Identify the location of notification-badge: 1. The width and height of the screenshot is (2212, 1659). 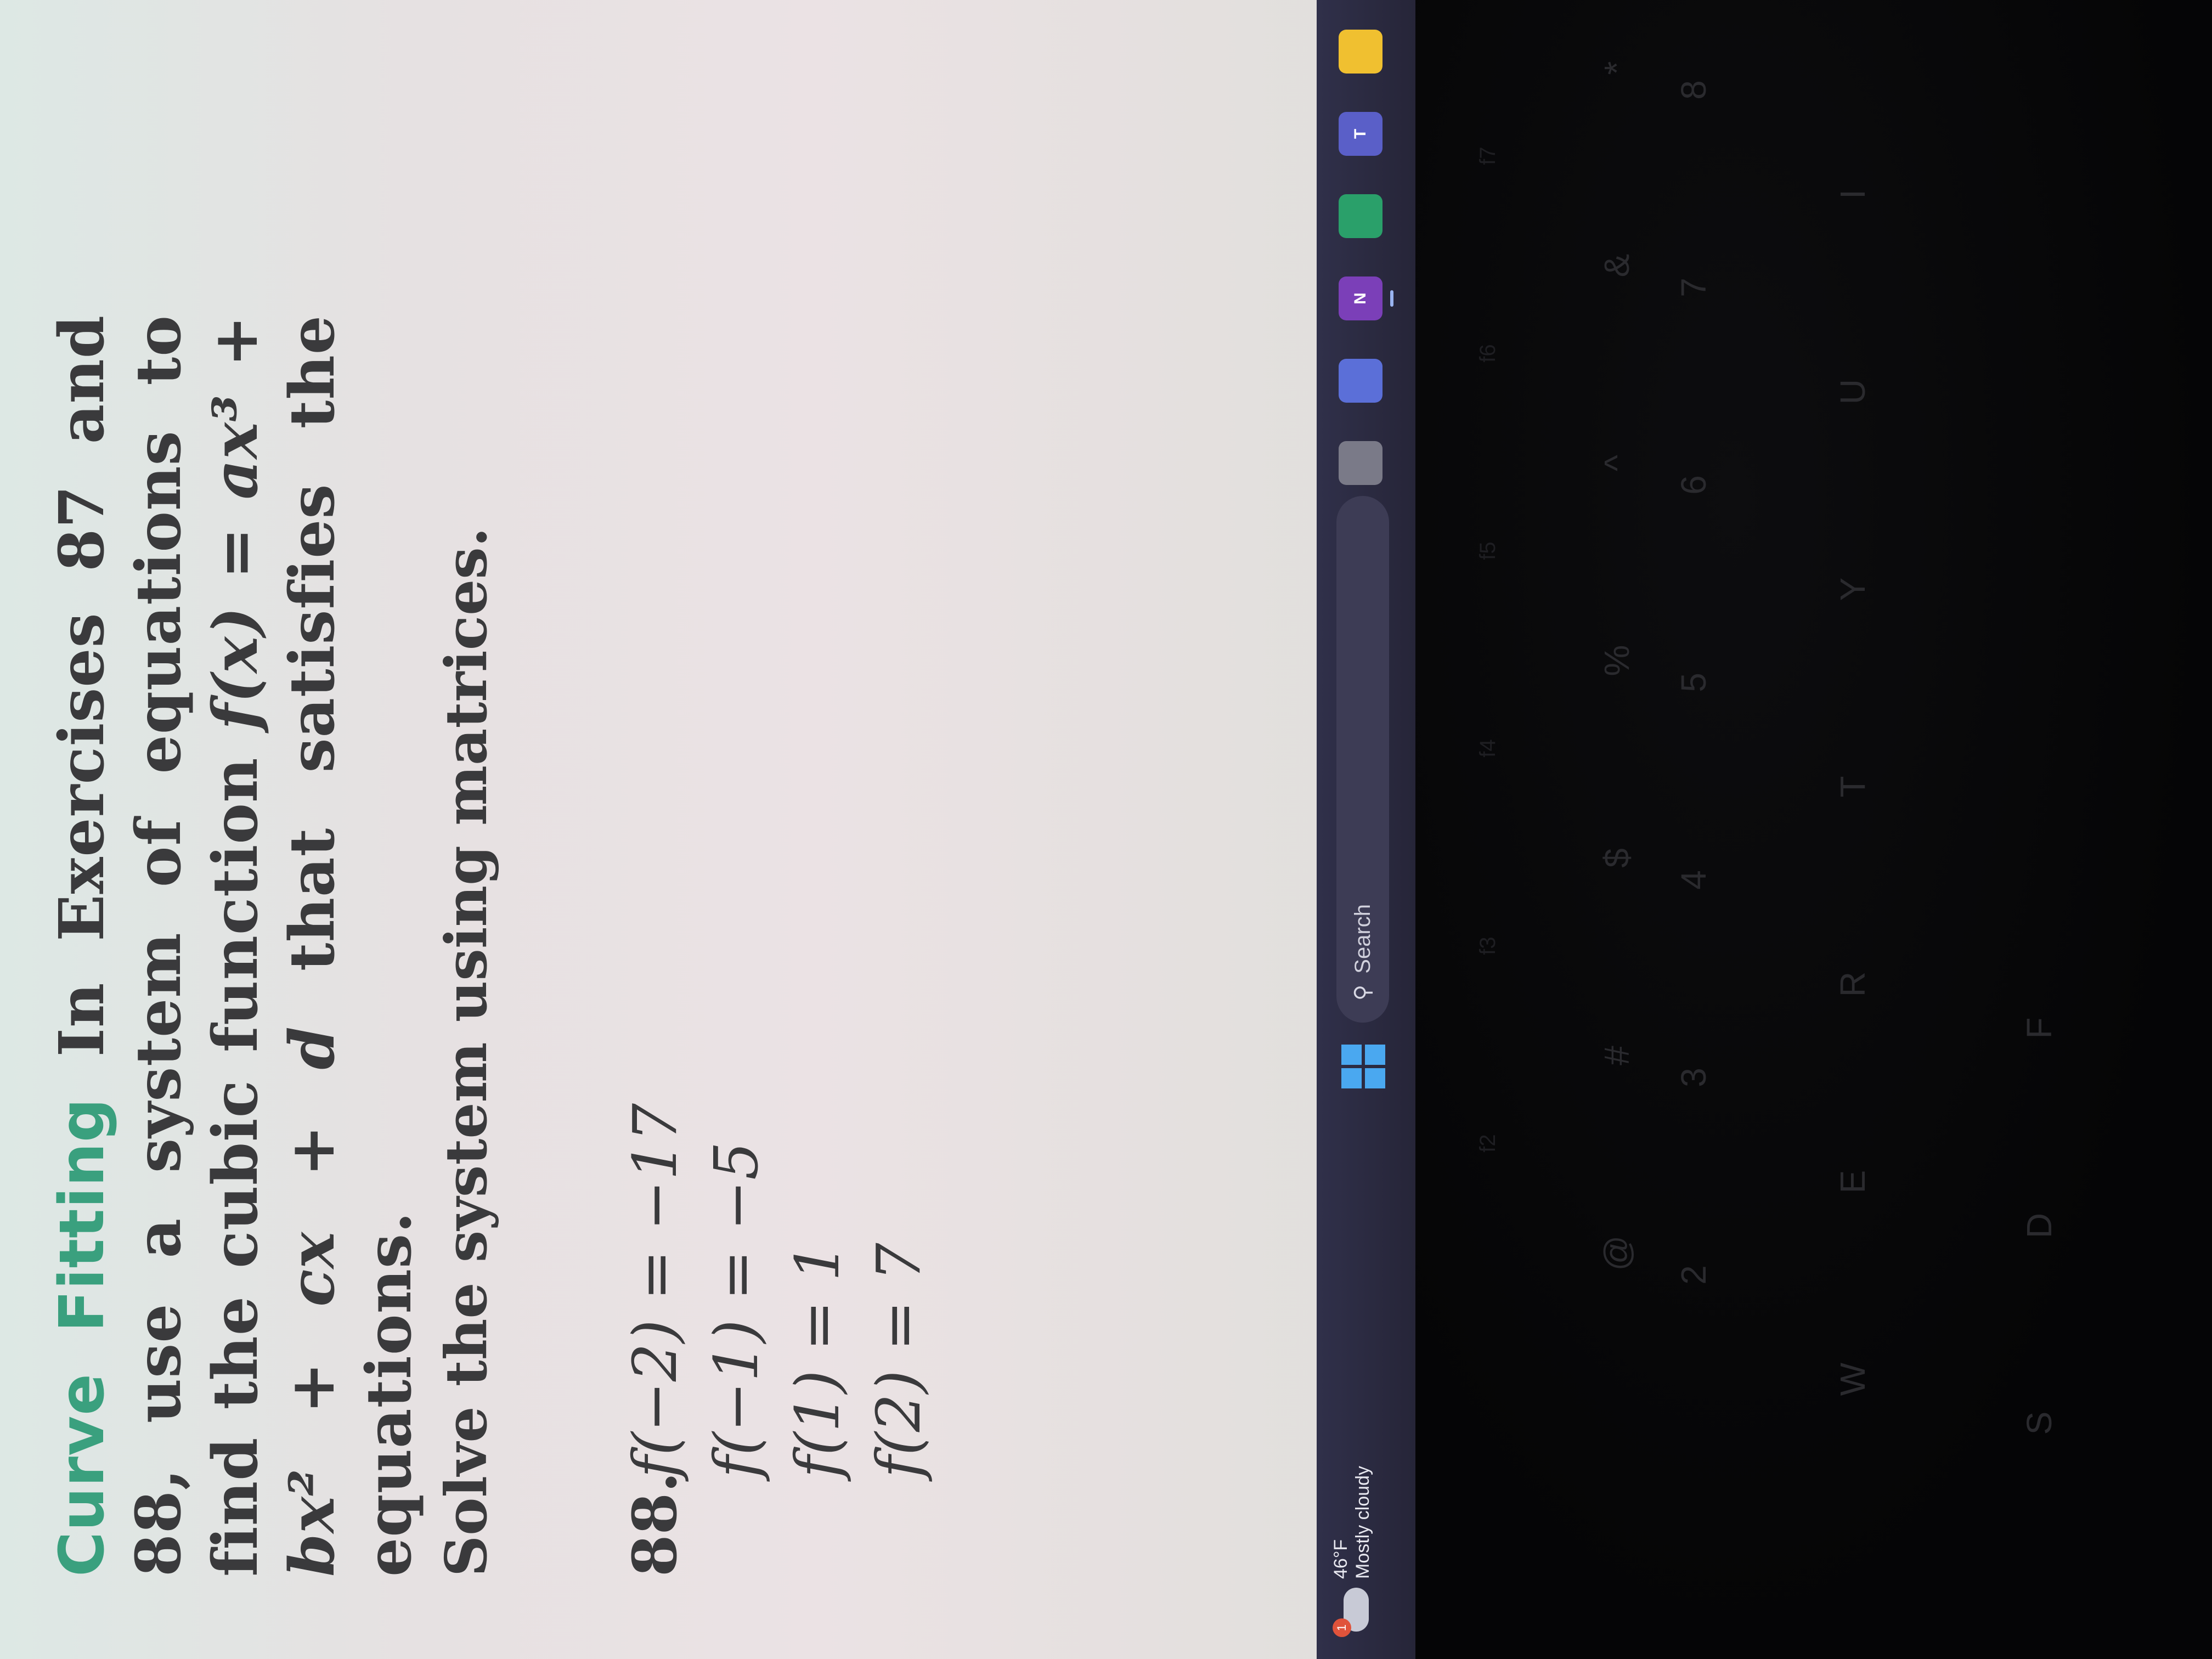
(1342, 1627).